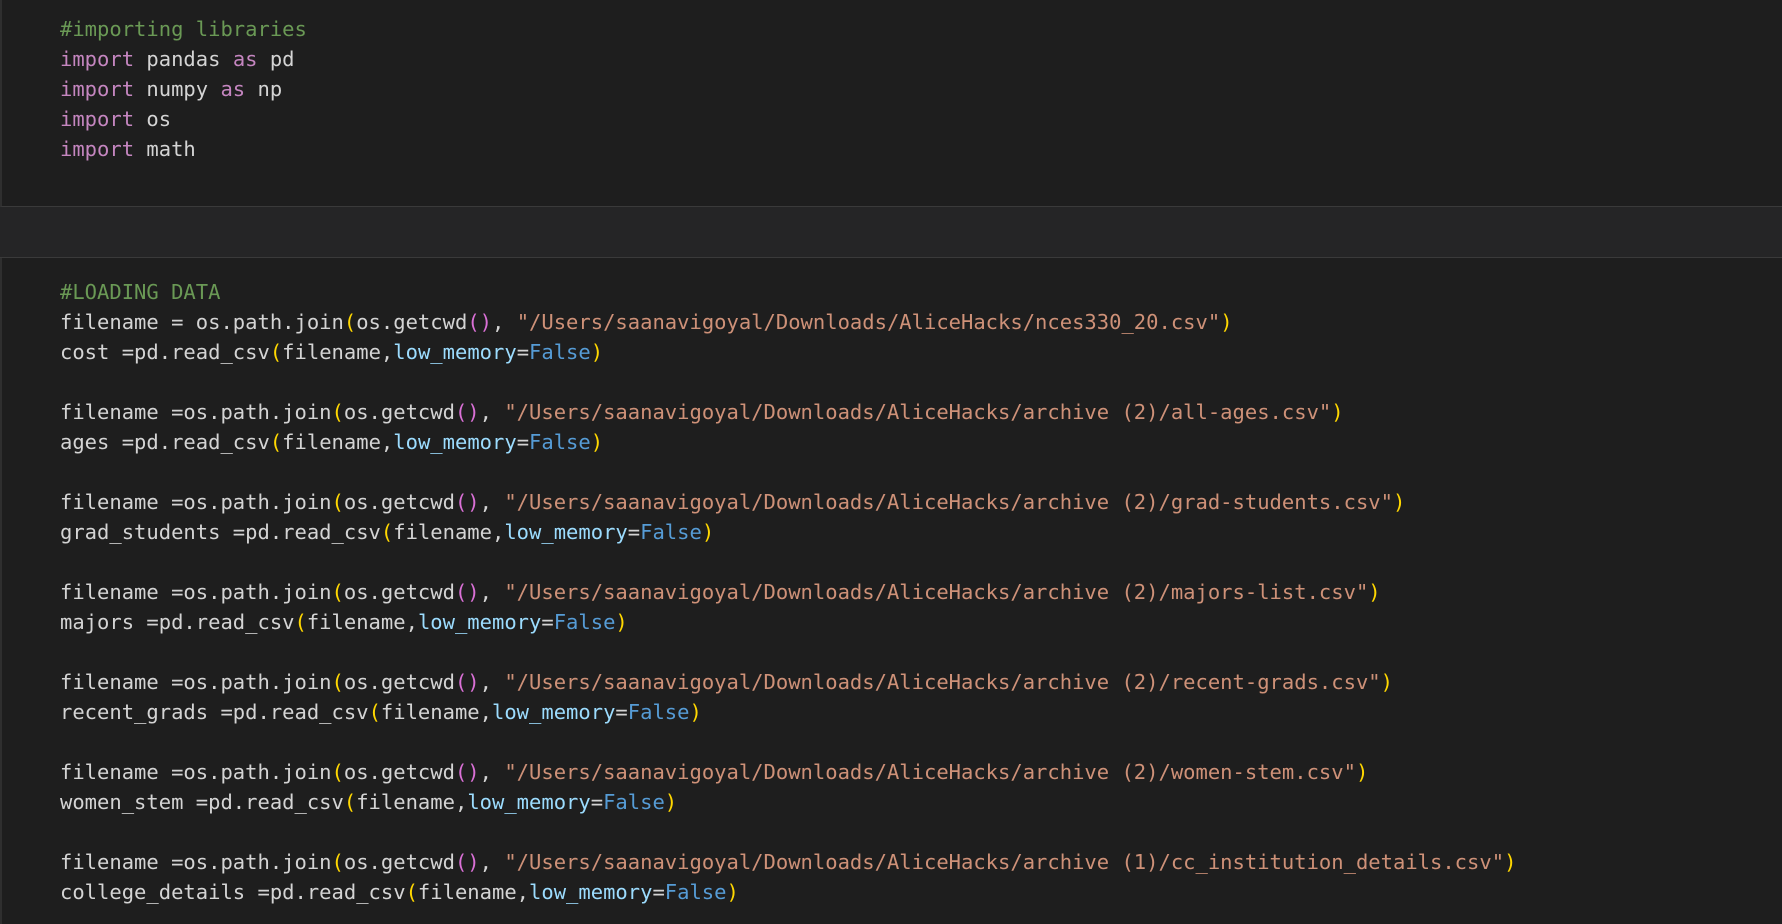  I want to click on code-token-plain: ages =pd.read_csv, so click(165, 442).